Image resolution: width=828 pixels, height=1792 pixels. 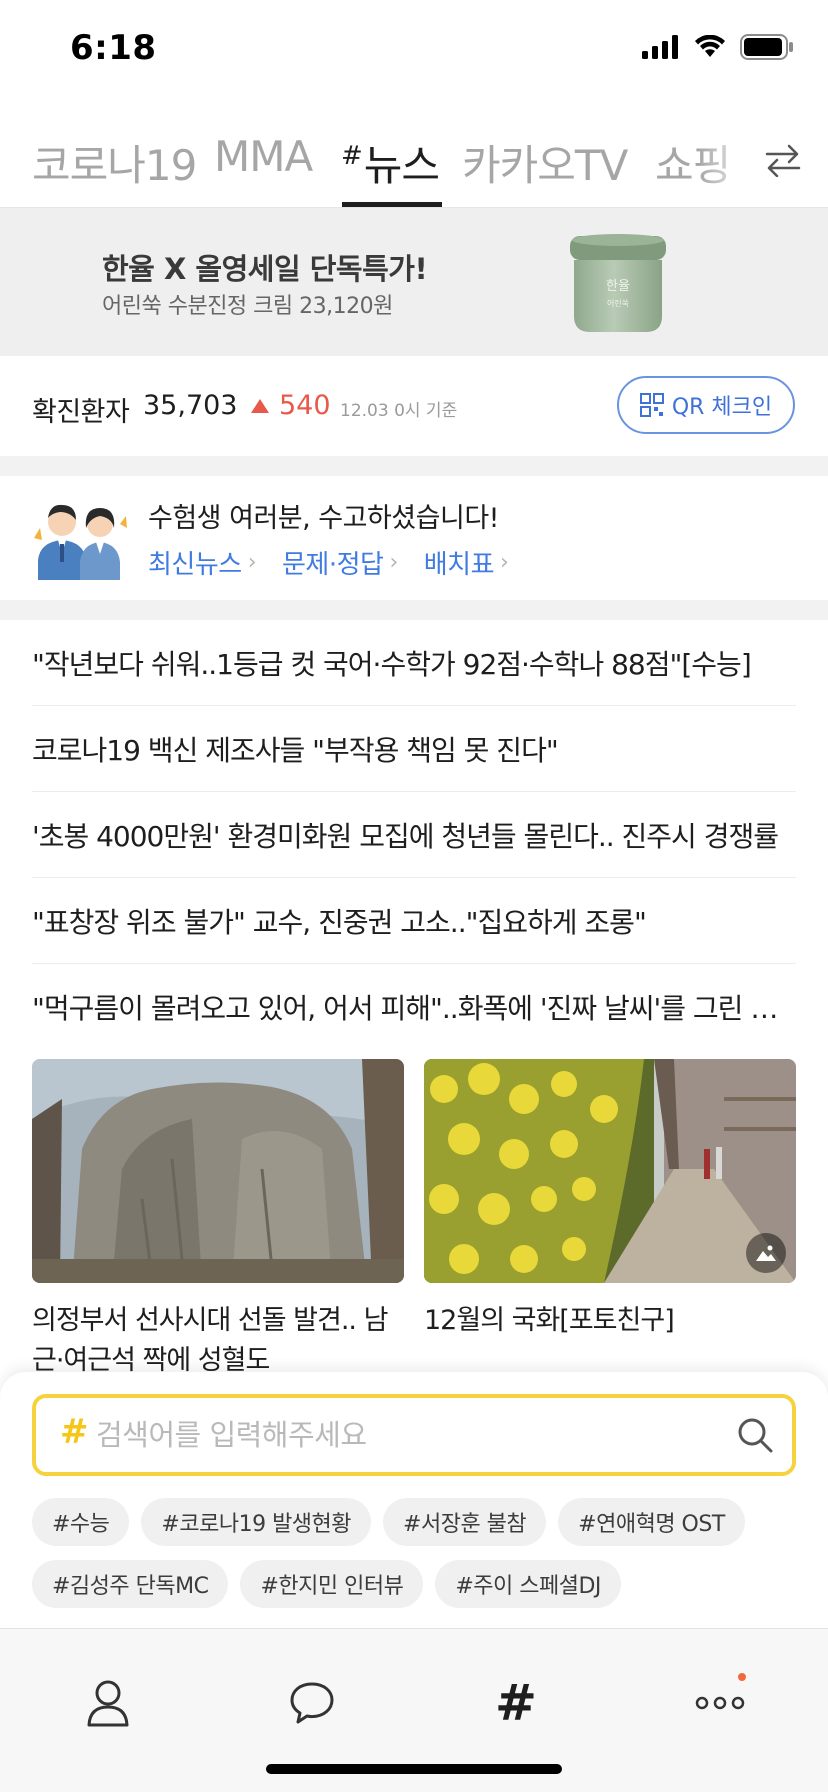 I want to click on search-icon, so click(x=755, y=1435).